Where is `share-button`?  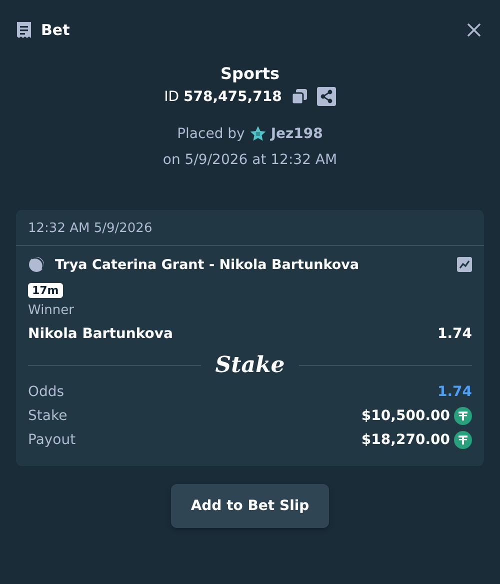
share-button is located at coordinates (326, 96).